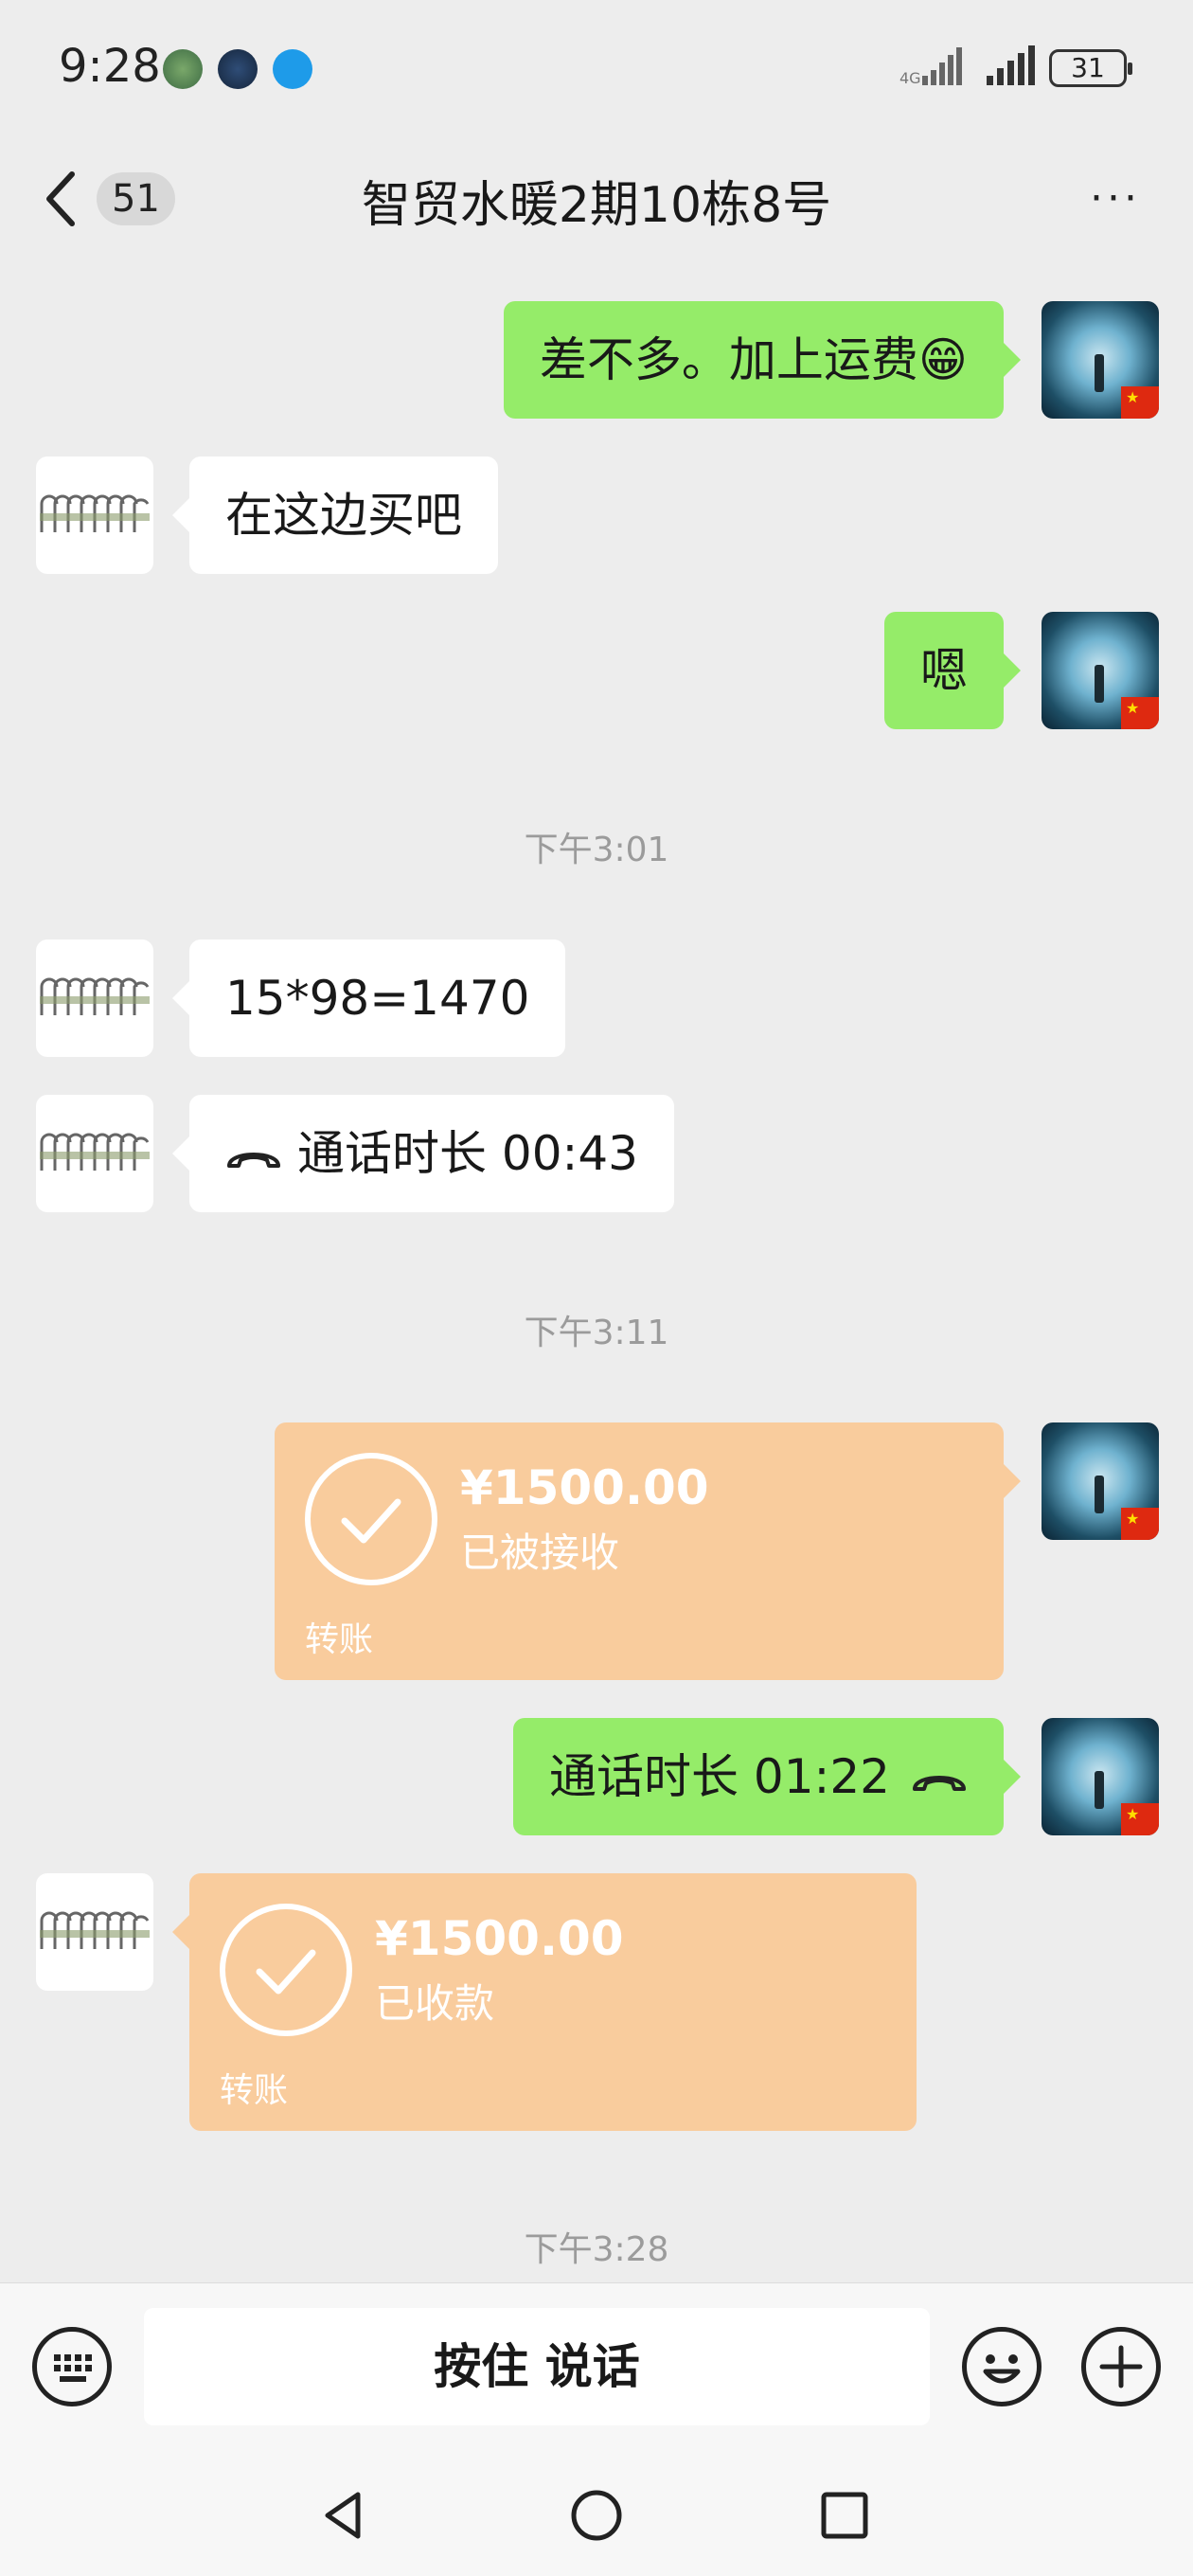  I want to click on message-bubble-contact: 15*98=1470, so click(368, 998).